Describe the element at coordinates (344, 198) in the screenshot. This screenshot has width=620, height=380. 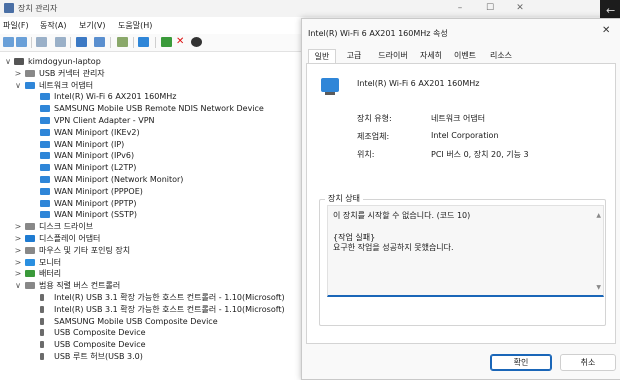
I see `device-status-label: 장치 상태` at that location.